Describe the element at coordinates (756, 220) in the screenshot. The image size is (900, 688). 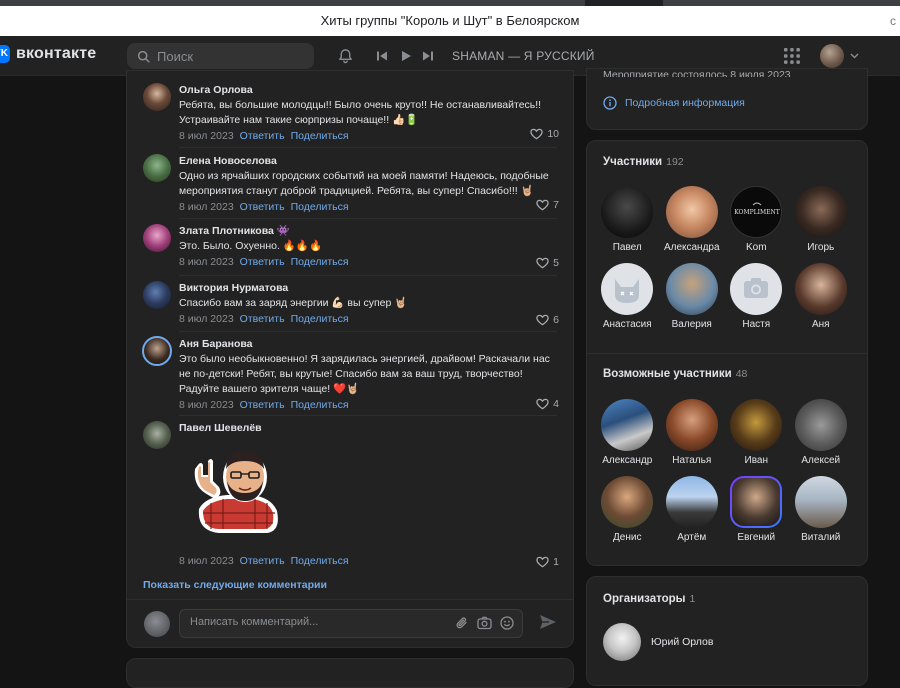
I see `member-item: KOMPLIMENT Kom` at that location.